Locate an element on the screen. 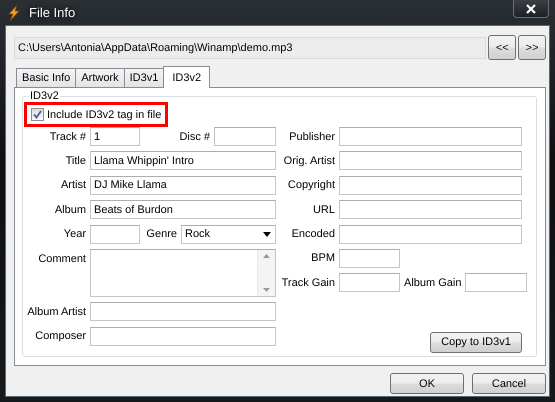 The width and height of the screenshot is (555, 402). field-label: URL is located at coordinates (323, 210).